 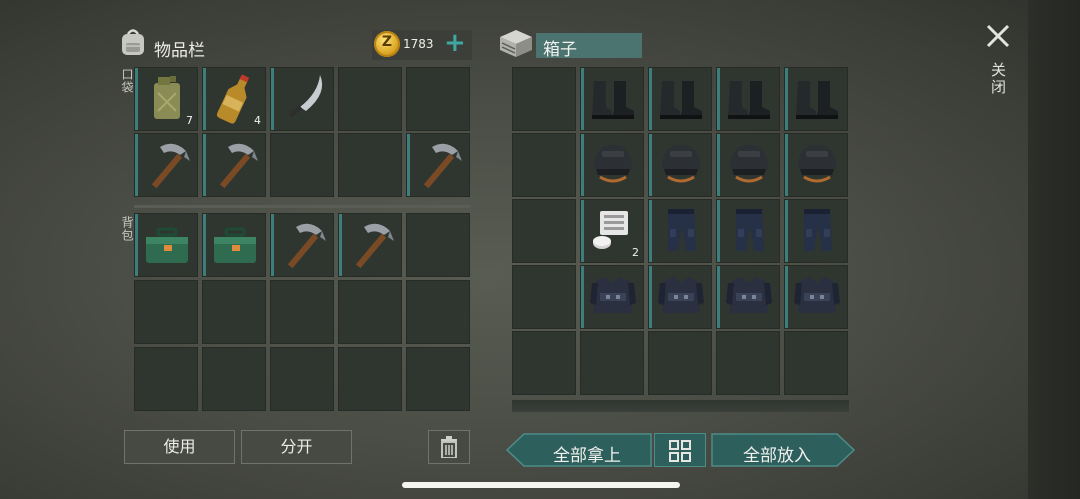 What do you see at coordinates (455, 43) in the screenshot?
I see `add-coins-button: +` at bounding box center [455, 43].